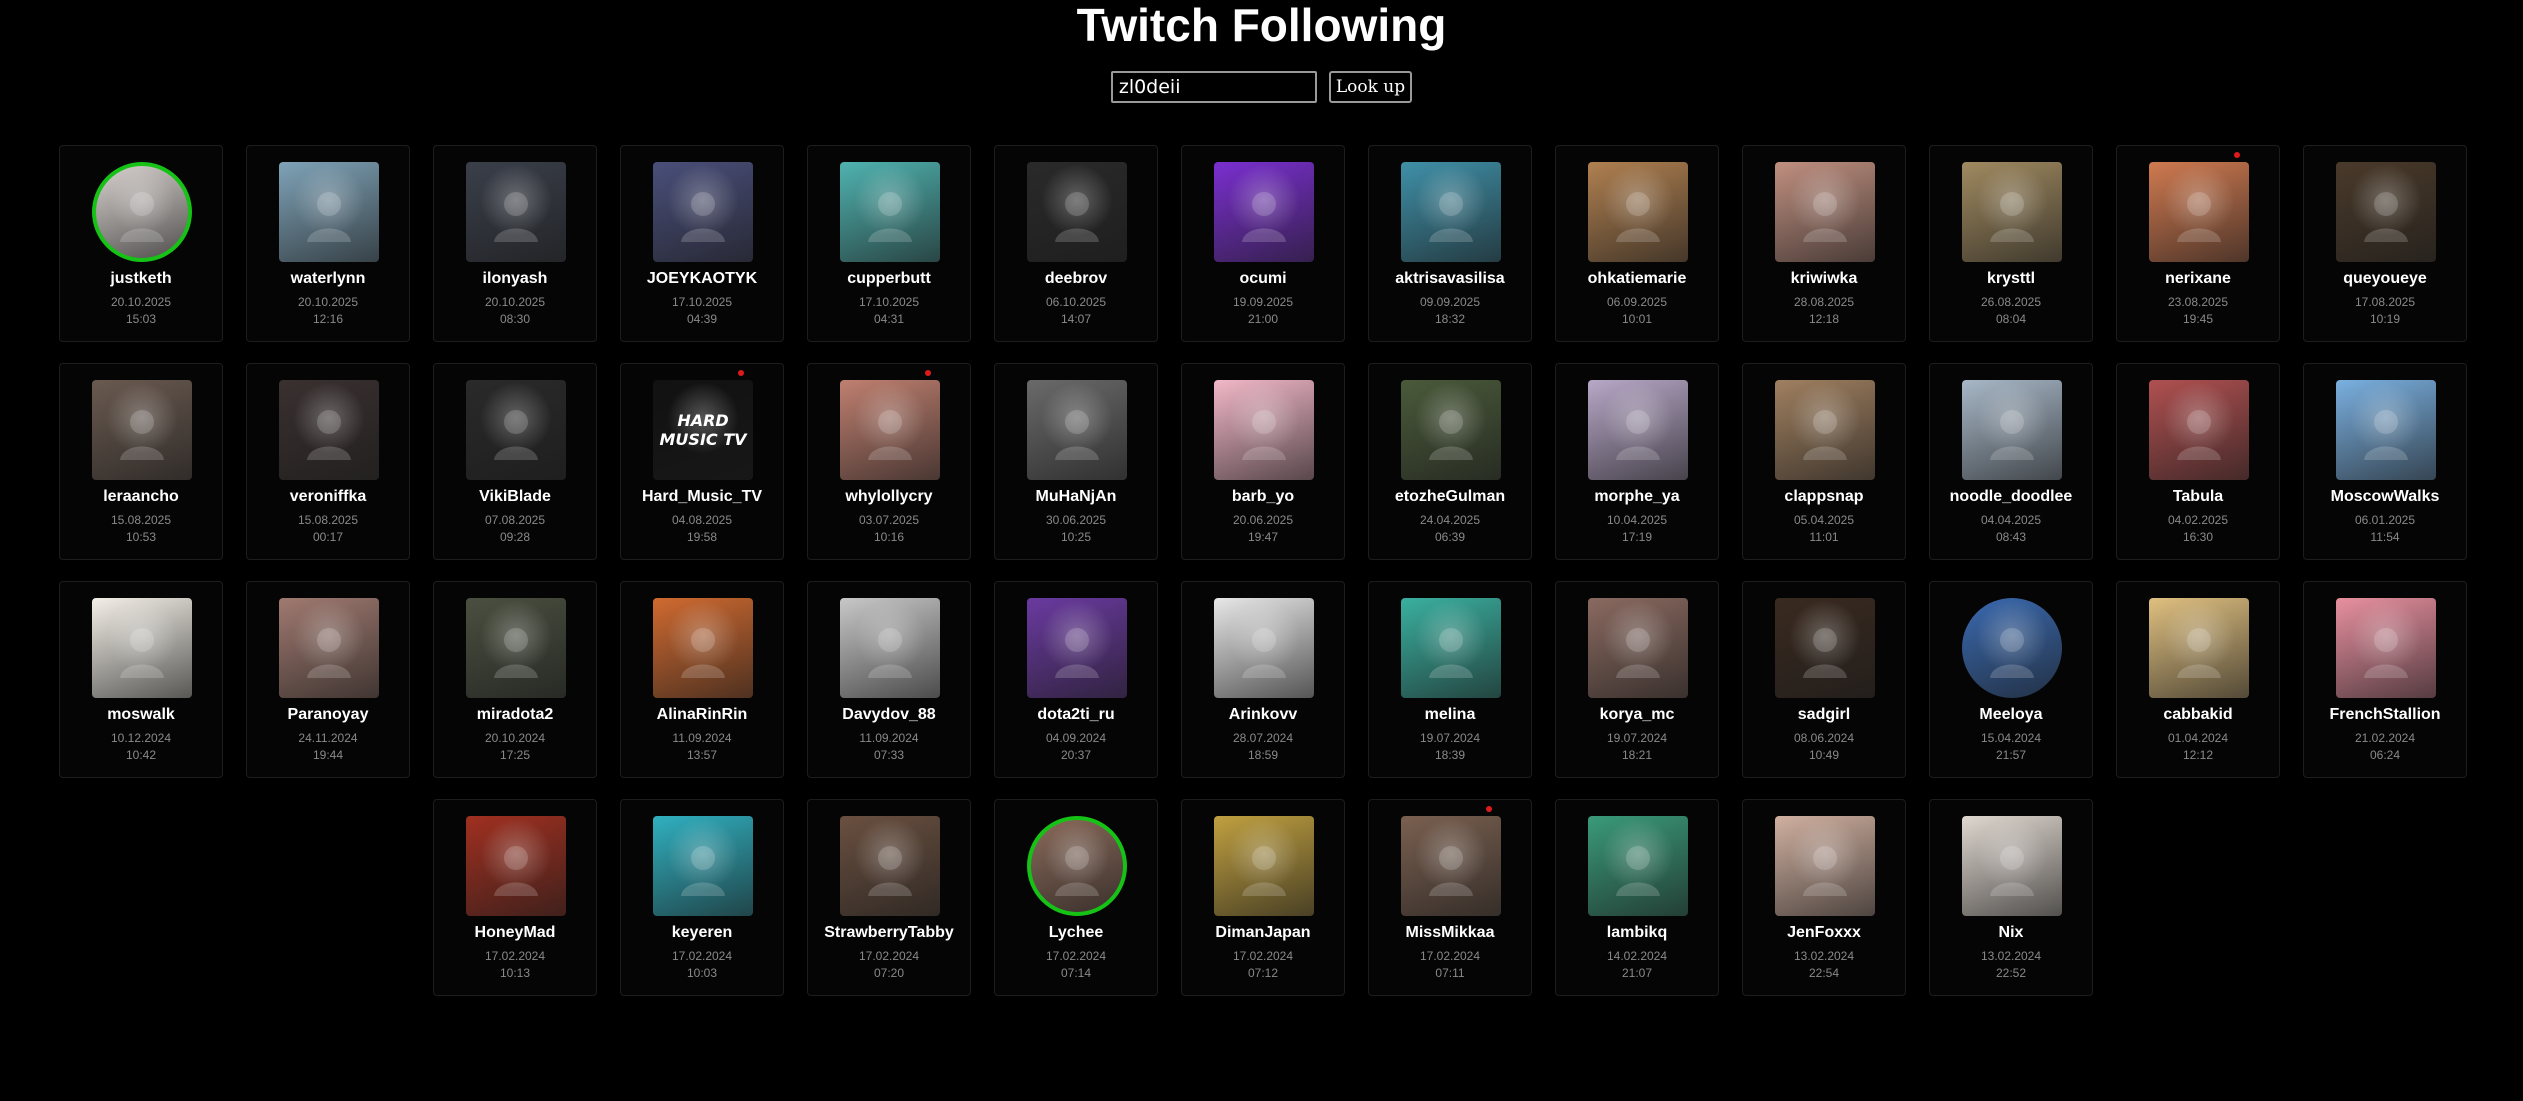 This screenshot has width=2523, height=1101. I want to click on channel-card: queyoueye 17.08.2025 10:19, so click(2385, 243).